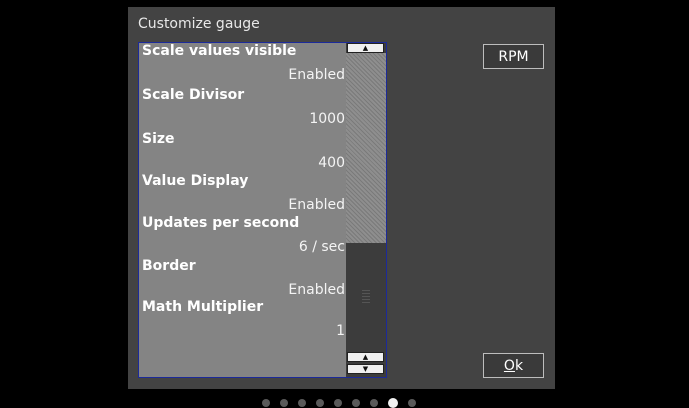 The width and height of the screenshot is (689, 408). What do you see at coordinates (219, 51) in the screenshot?
I see `setting-label: Scale values visible` at bounding box center [219, 51].